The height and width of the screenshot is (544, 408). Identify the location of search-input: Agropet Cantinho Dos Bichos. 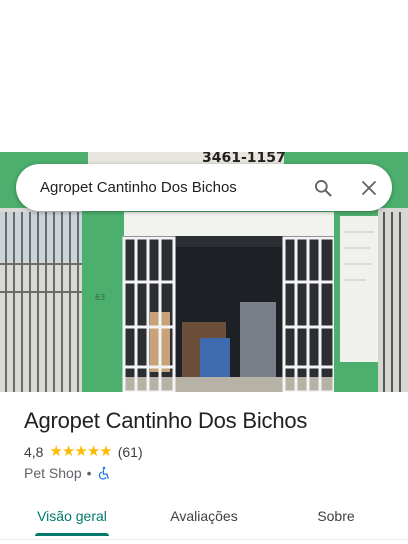
(170, 187).